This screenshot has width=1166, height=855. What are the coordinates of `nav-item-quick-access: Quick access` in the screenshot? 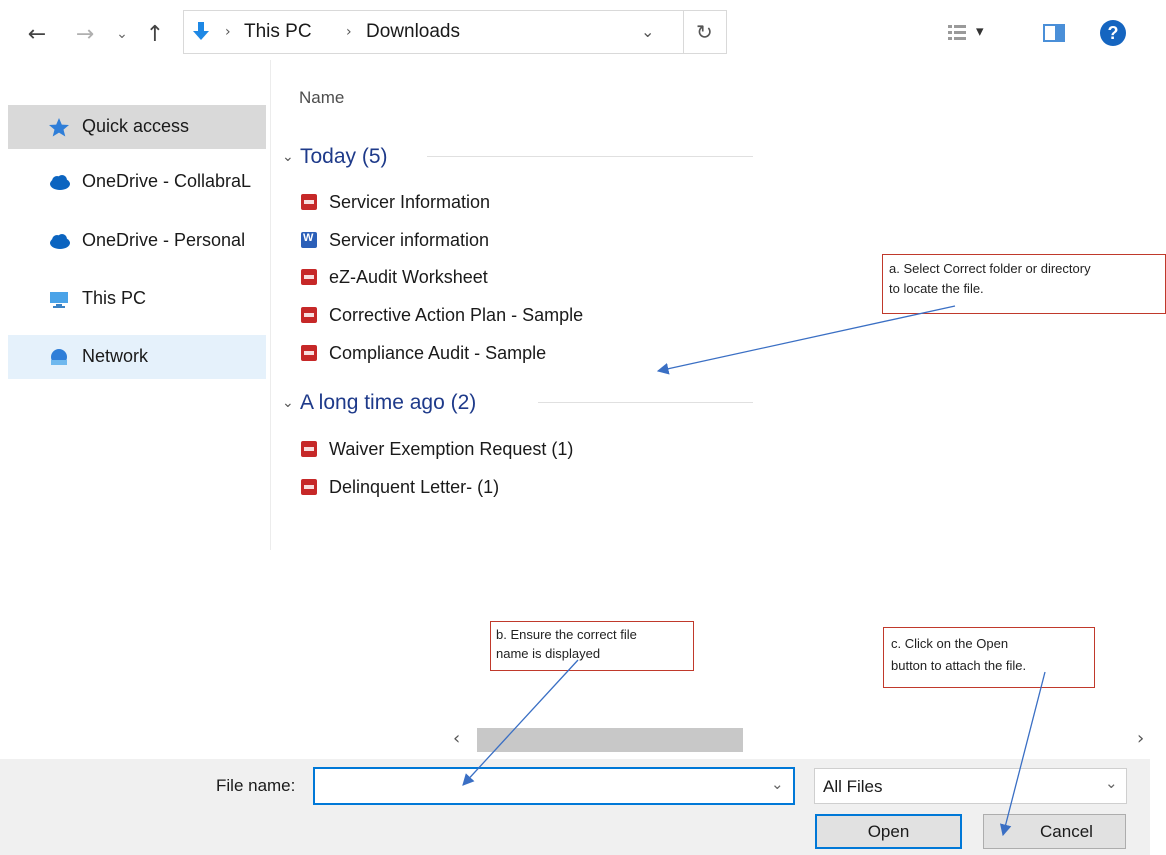 It's located at (137, 127).